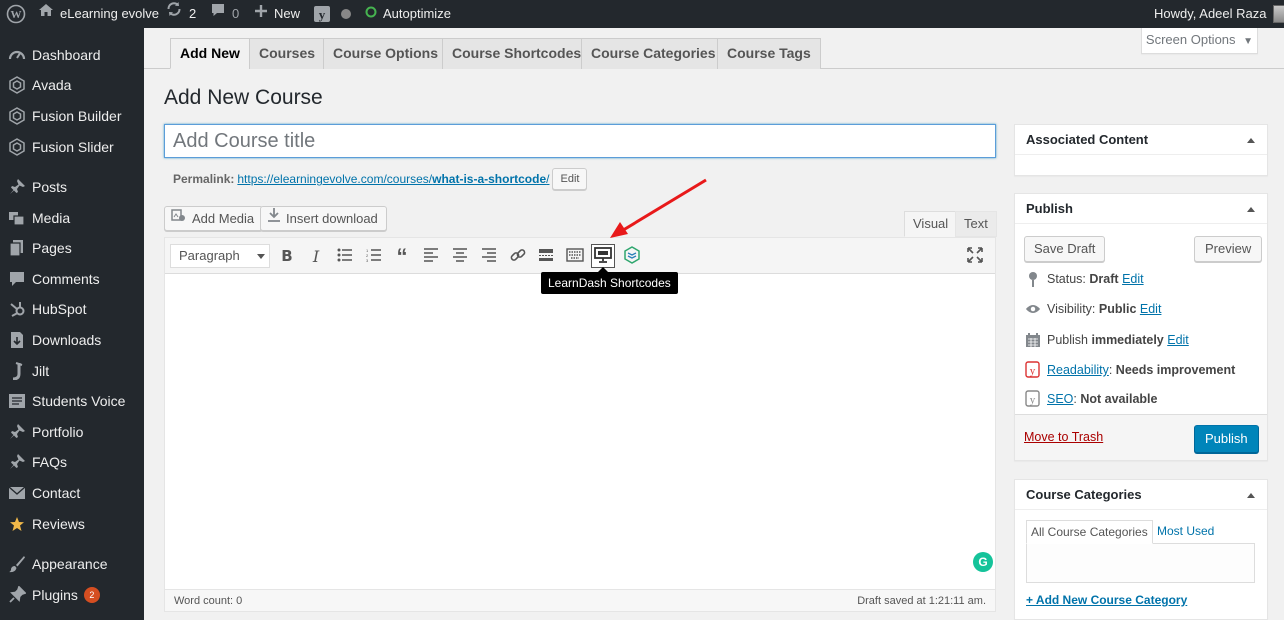  What do you see at coordinates (570, 179) in the screenshot?
I see `permalink-edit-button: Edit` at bounding box center [570, 179].